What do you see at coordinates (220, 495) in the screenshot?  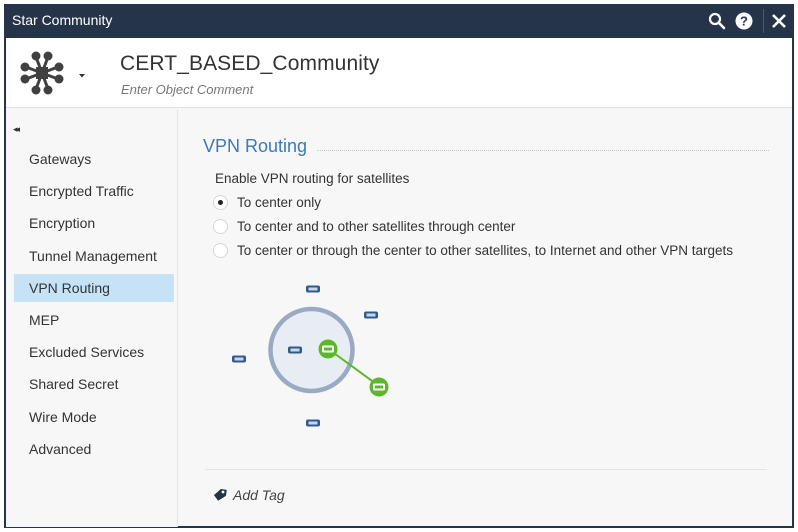 I see `tag-icon` at bounding box center [220, 495].